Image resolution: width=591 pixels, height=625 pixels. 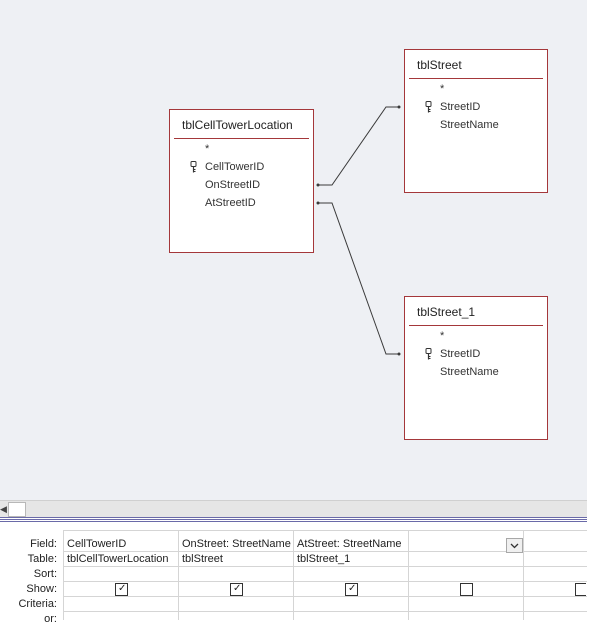 I want to click on row-label-field: Field:, so click(x=43, y=544).